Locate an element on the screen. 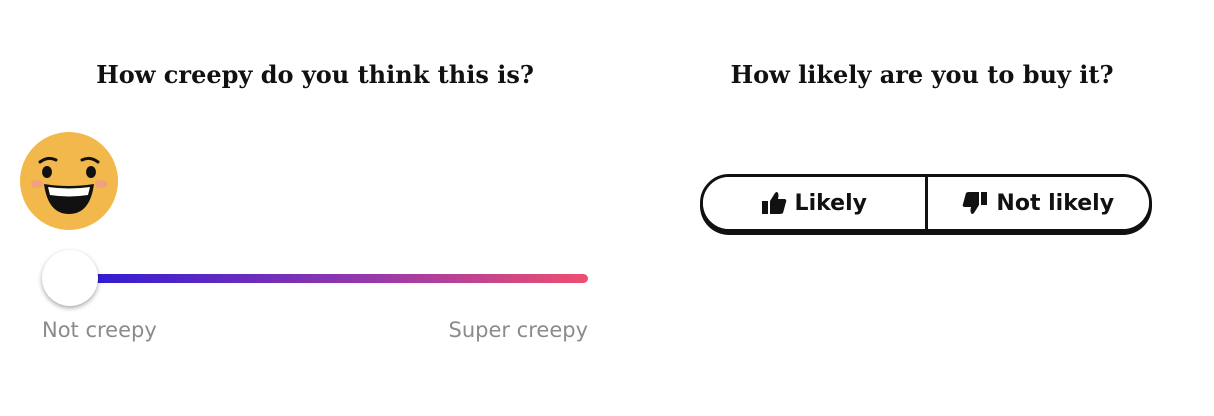 The width and height of the screenshot is (1214, 416). slider-thumb is located at coordinates (70, 278).